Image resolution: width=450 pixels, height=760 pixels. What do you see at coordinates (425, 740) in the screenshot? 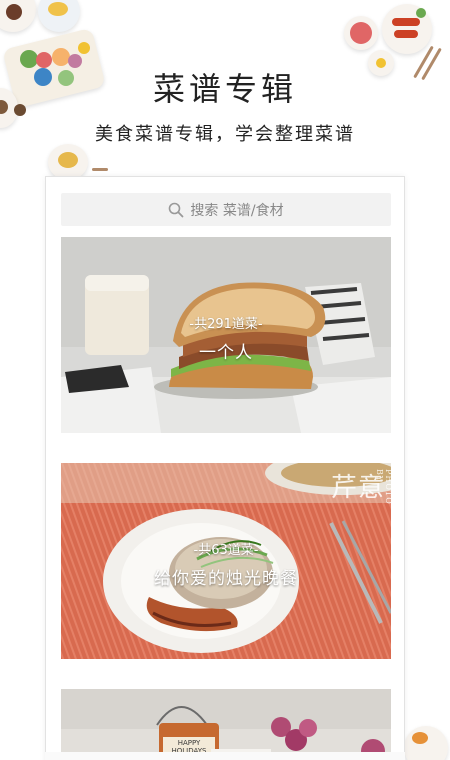
I see `decor-food-illustration-bottom-right` at bounding box center [425, 740].